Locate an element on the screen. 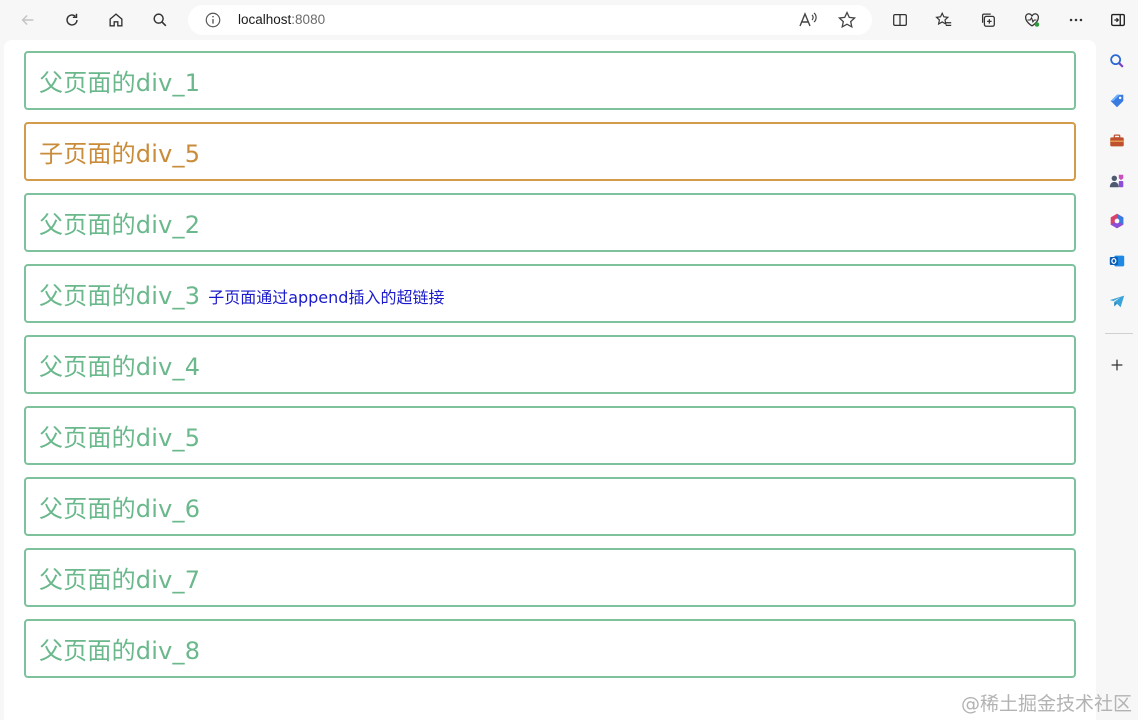 The width and height of the screenshot is (1138, 720). telegram-icon is located at coordinates (1117, 301).